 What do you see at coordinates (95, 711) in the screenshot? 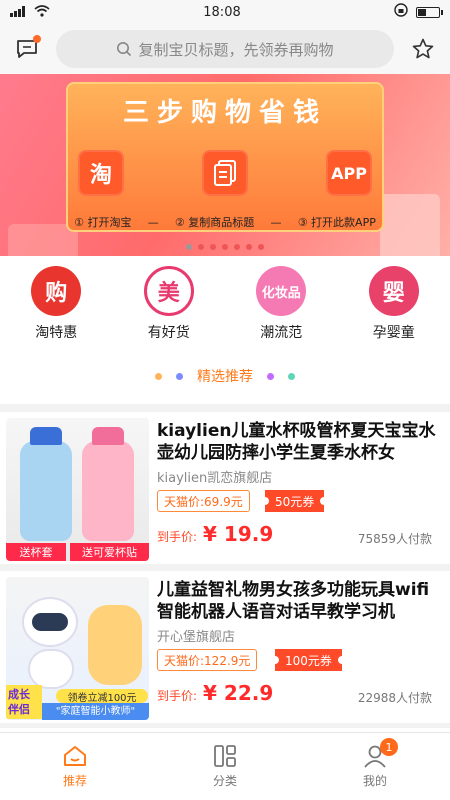
I see `image-label: "家庭智能小教师"` at bounding box center [95, 711].